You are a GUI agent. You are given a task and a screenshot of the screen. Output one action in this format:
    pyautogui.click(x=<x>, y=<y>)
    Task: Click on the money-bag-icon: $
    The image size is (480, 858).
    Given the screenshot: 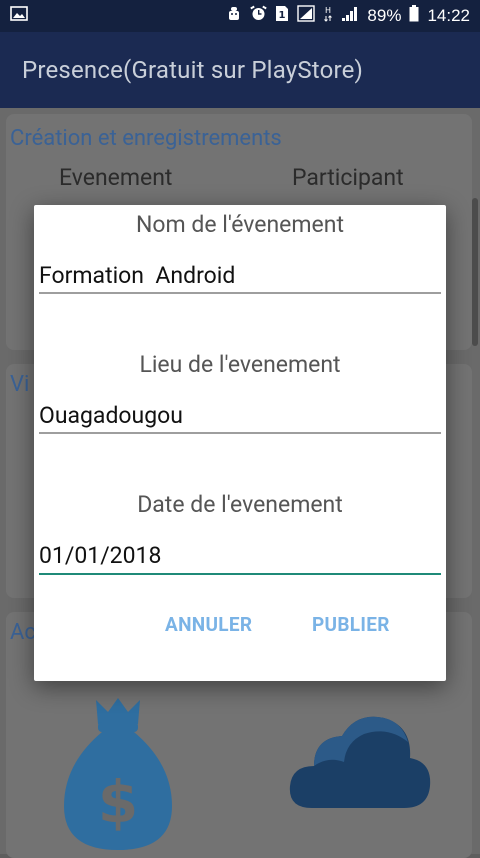 What is the action you would take?
    pyautogui.click(x=118, y=776)
    